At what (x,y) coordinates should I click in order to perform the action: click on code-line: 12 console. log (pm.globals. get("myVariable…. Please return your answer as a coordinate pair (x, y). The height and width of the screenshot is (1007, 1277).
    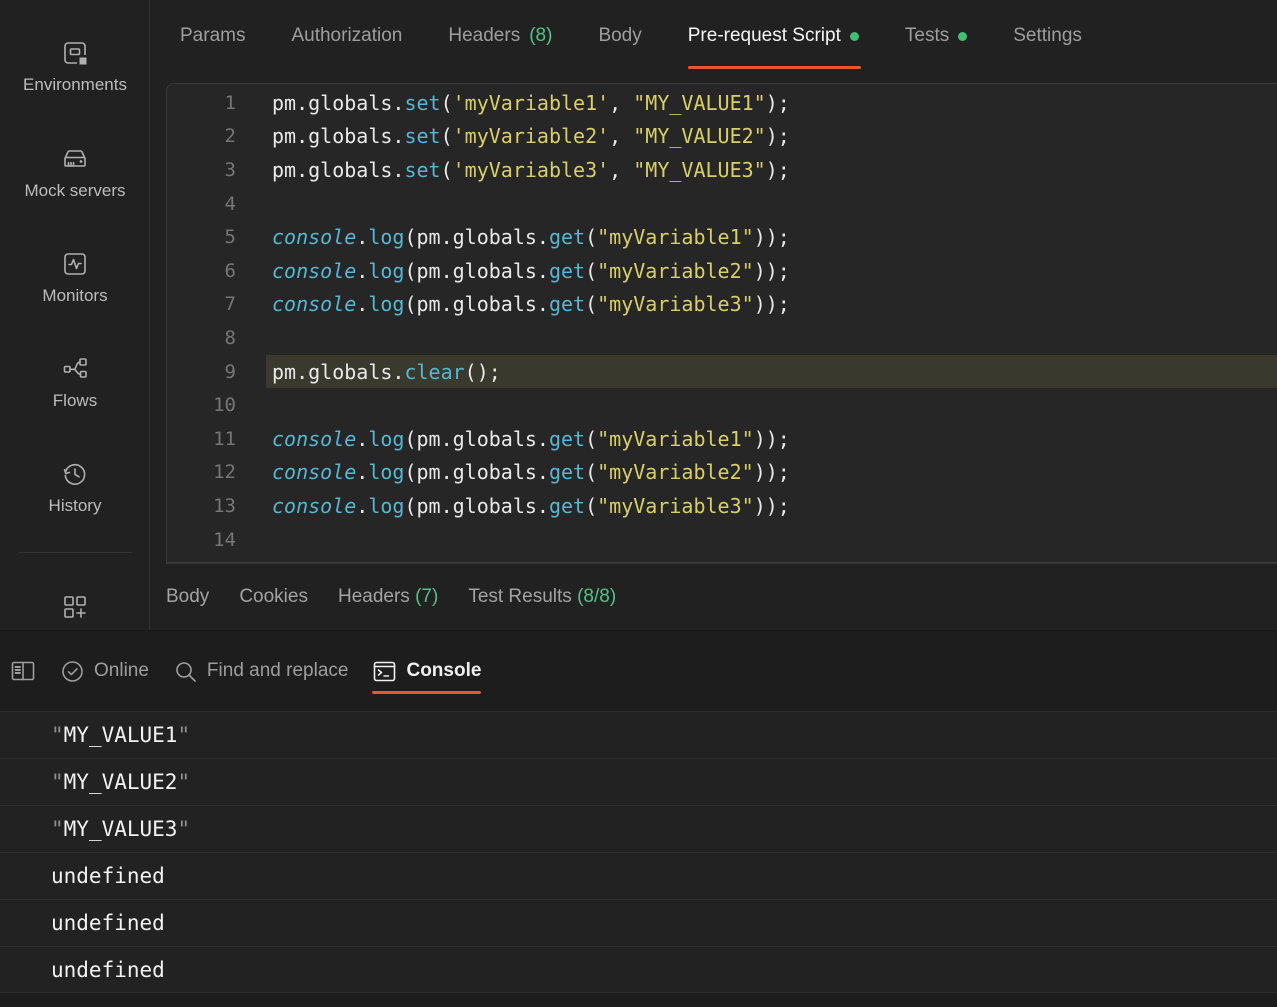
    Looking at the image, I should click on (722, 473).